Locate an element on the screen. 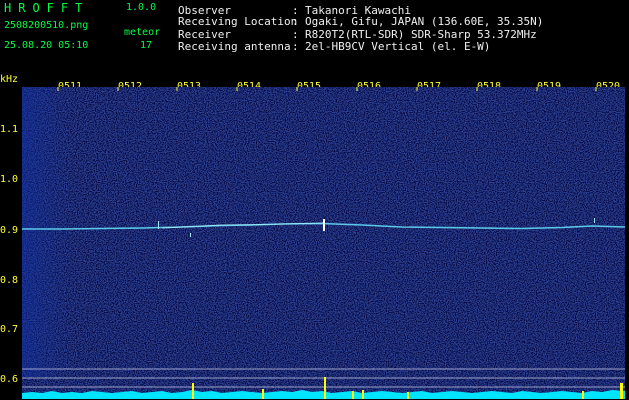 The image size is (629, 400). y-tick-label: 1.0 is located at coordinates (9, 179).